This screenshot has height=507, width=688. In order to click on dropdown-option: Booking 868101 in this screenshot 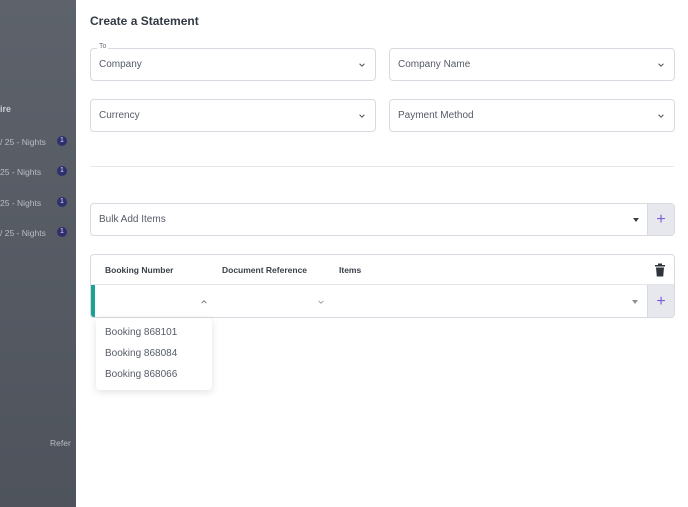, I will do `click(154, 332)`.